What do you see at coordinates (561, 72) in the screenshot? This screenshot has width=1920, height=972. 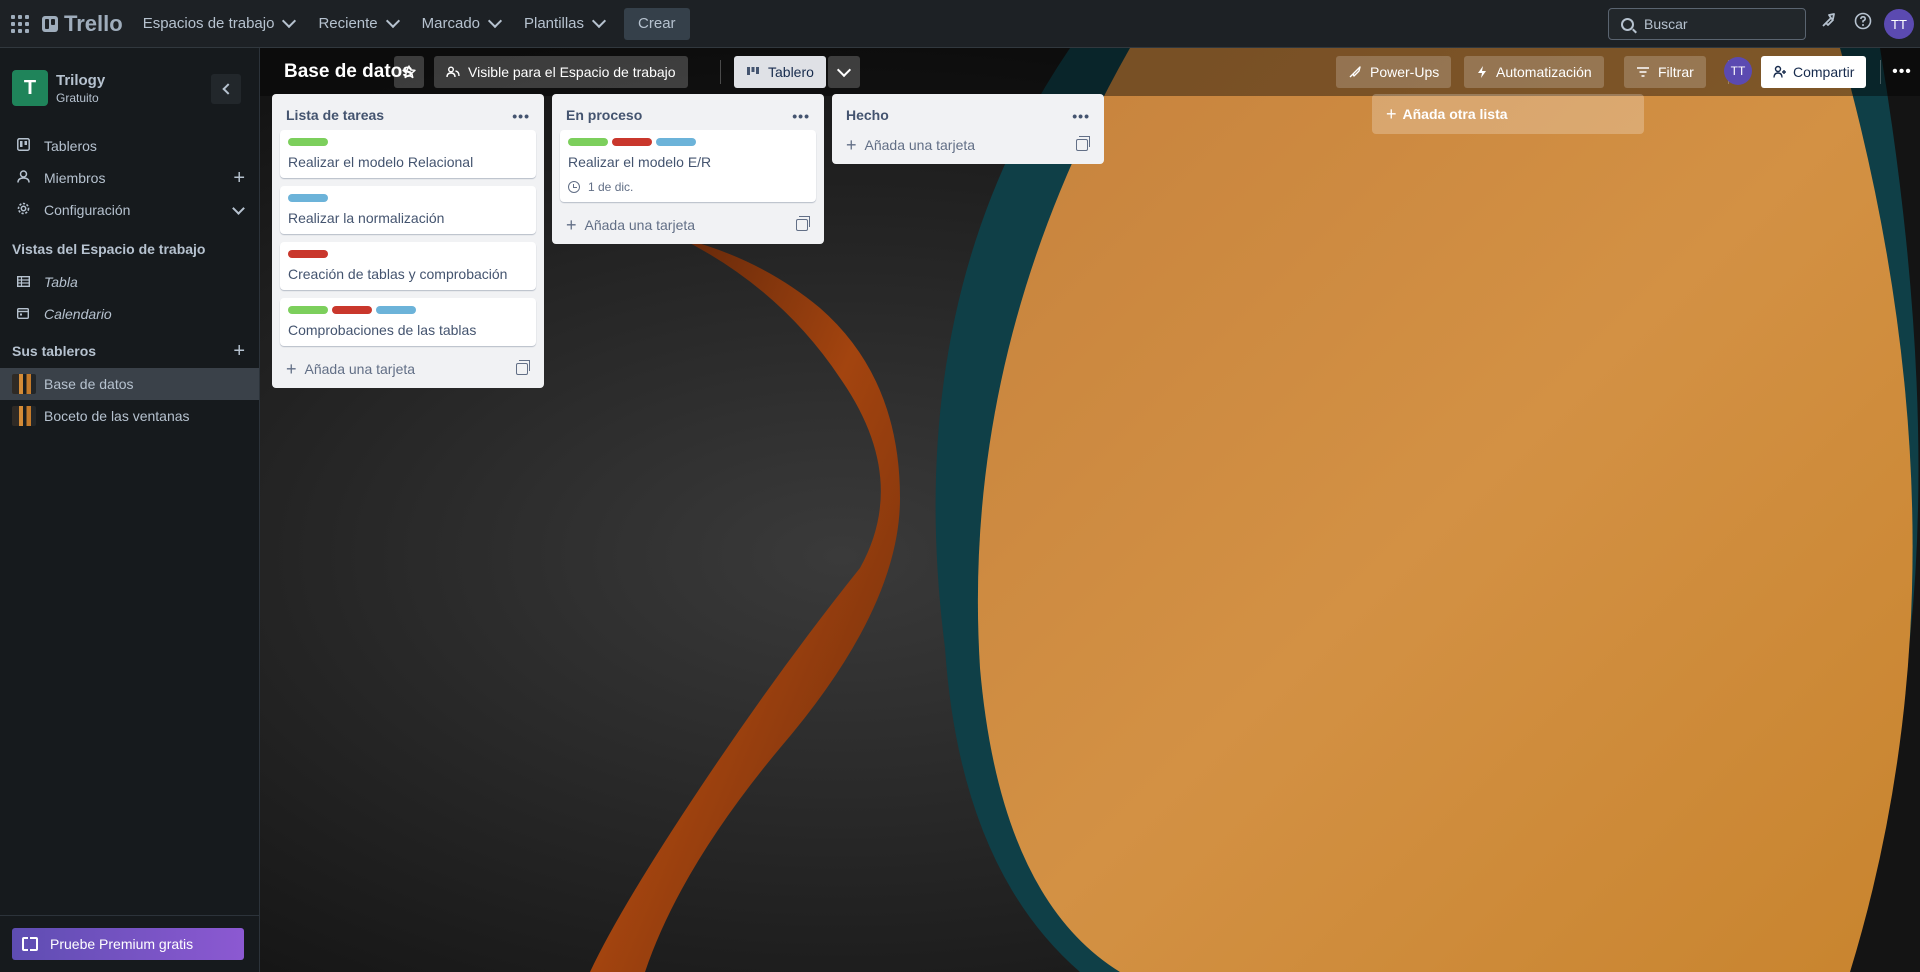 I see `visibility-button: Visible para el Espacio de trabajo` at bounding box center [561, 72].